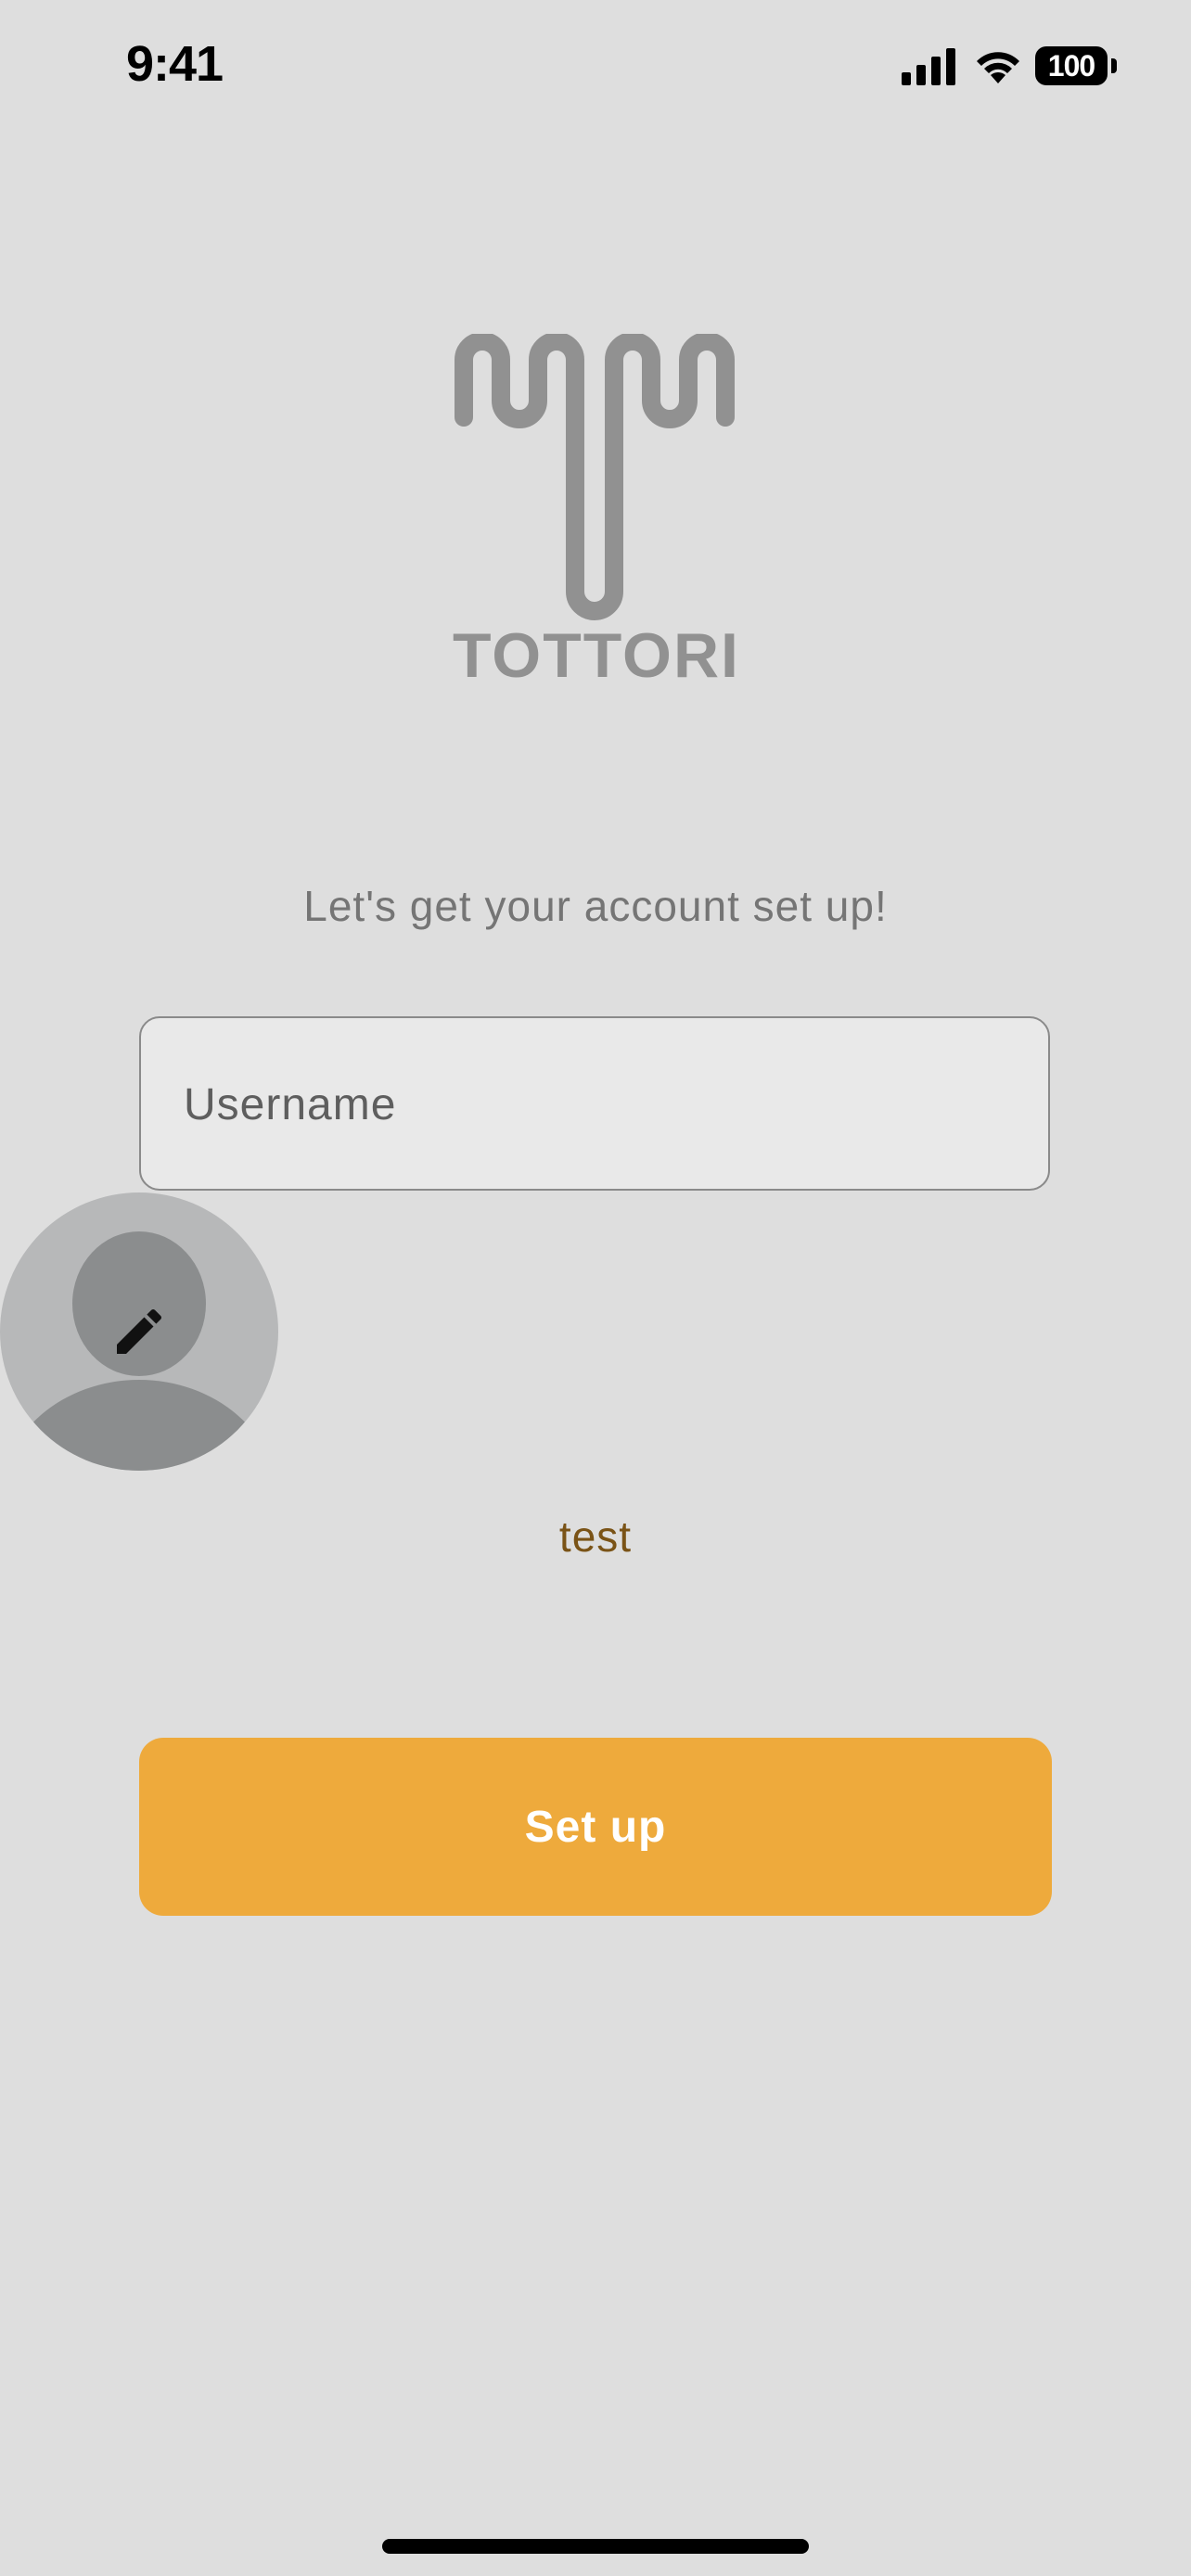 The height and width of the screenshot is (2576, 1191). I want to click on setup-button: Set up, so click(595, 1827).